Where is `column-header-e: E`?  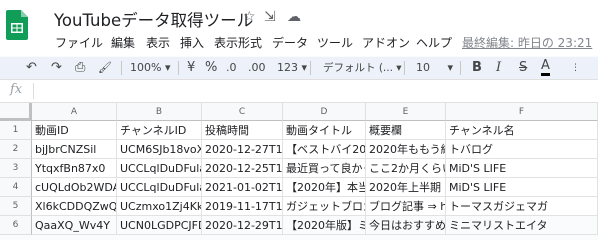
column-header-e: E is located at coordinates (406, 112).